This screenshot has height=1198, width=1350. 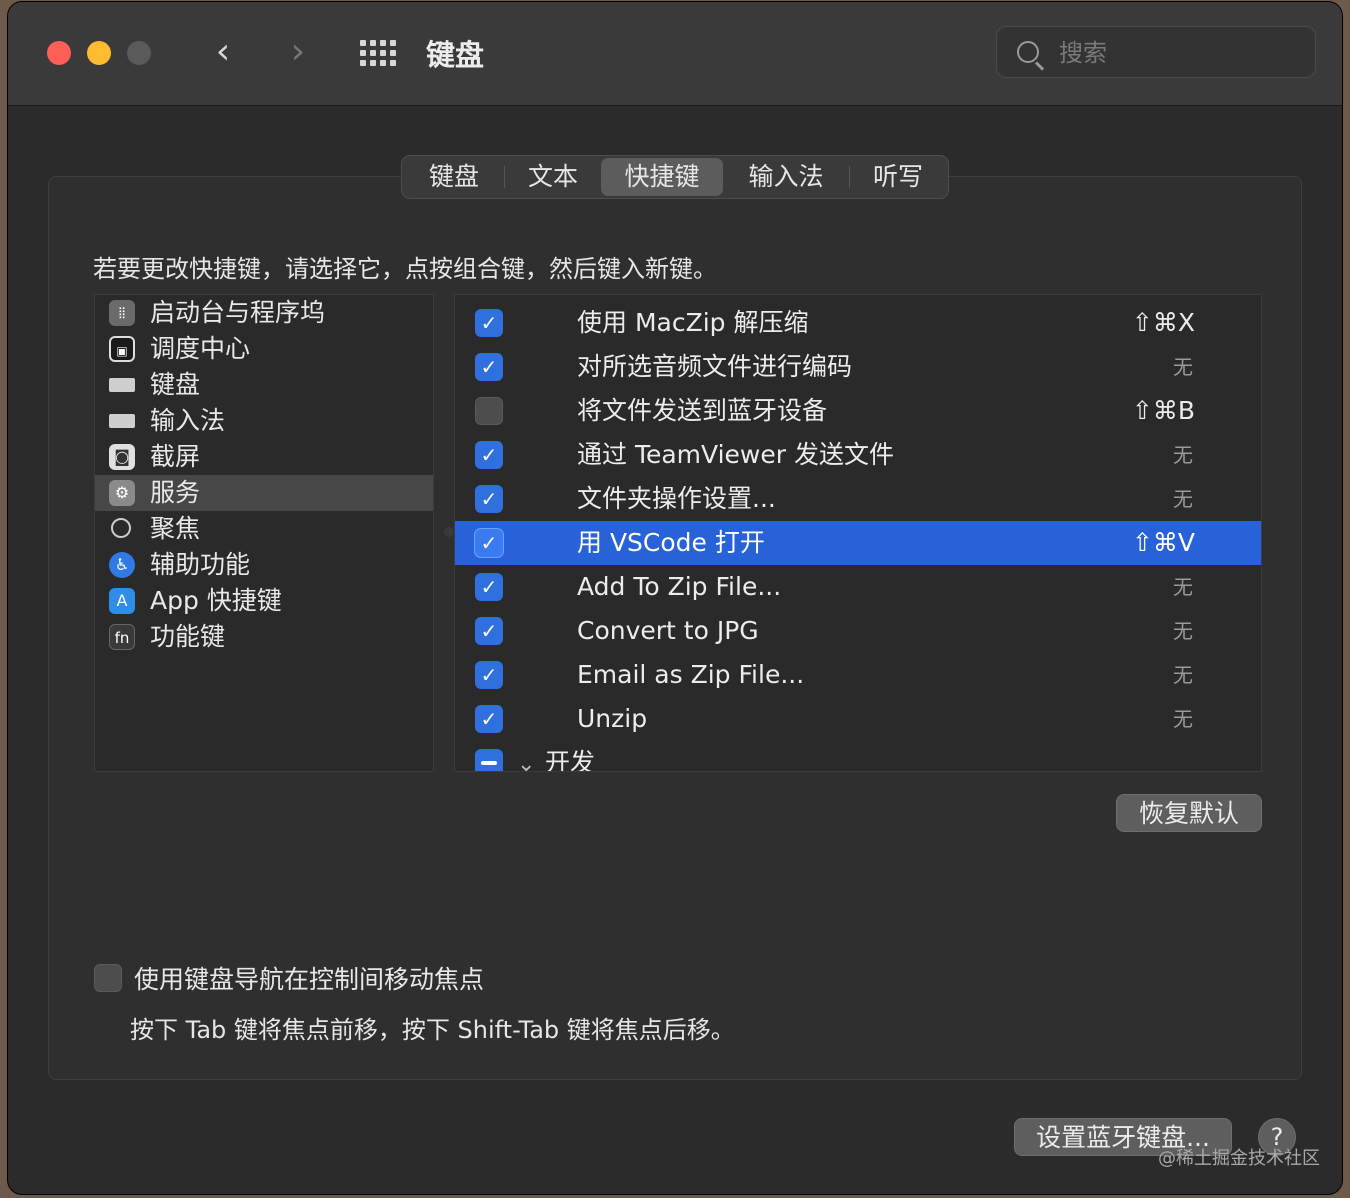 I want to click on show-all-button, so click(x=378, y=55).